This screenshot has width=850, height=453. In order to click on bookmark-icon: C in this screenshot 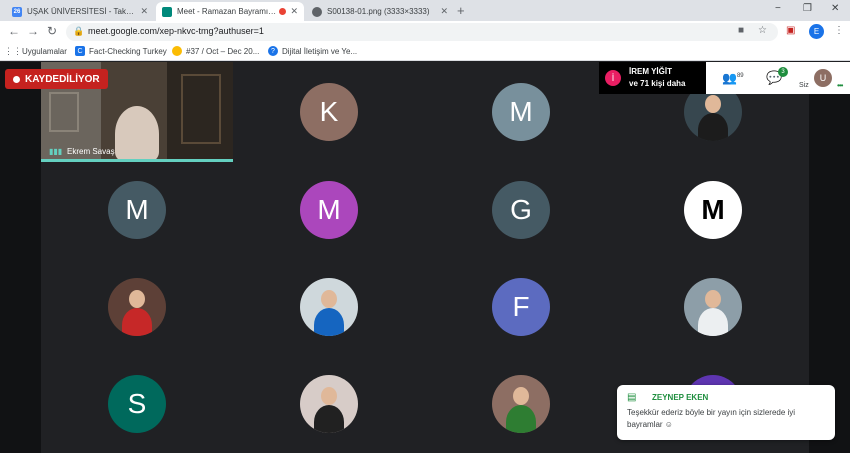, I will do `click(80, 51)`.